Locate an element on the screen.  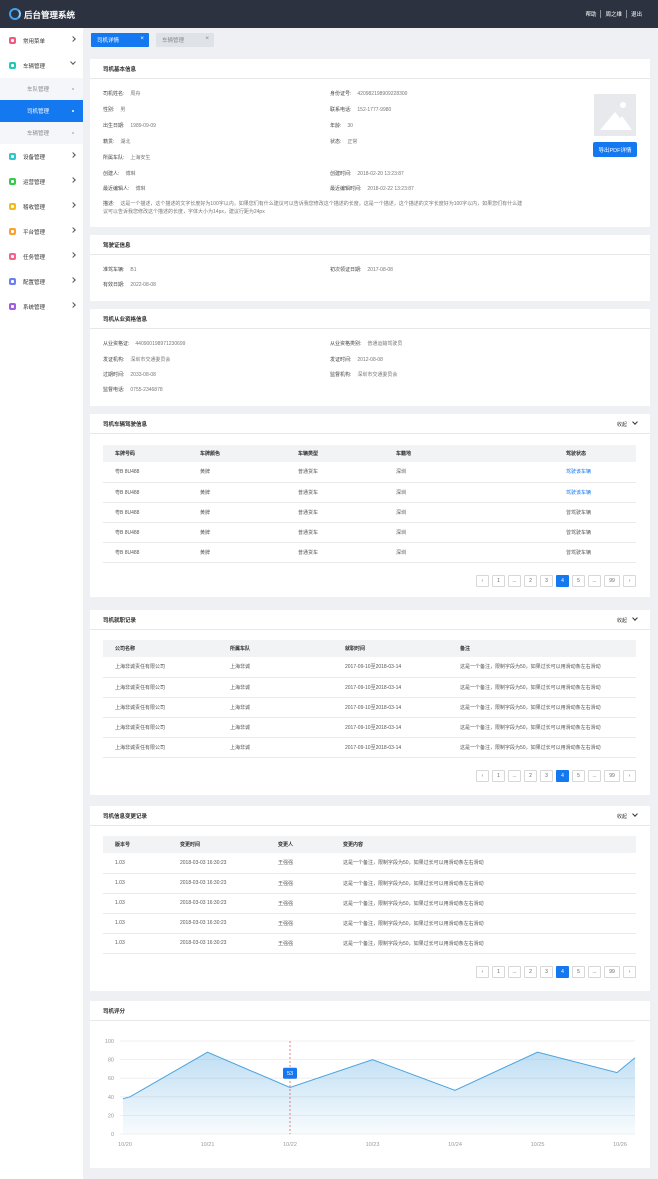
sidebar-subitem-label: 车辆管理 is located at coordinates (38, 134).